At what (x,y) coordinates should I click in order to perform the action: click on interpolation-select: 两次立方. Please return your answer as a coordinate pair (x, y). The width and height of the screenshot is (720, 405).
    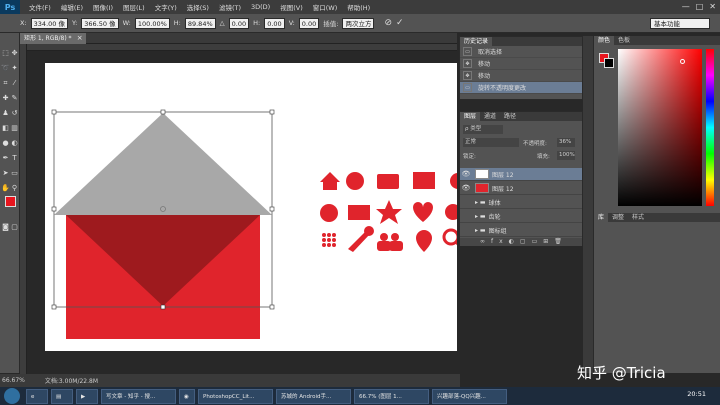
    Looking at the image, I should click on (358, 23).